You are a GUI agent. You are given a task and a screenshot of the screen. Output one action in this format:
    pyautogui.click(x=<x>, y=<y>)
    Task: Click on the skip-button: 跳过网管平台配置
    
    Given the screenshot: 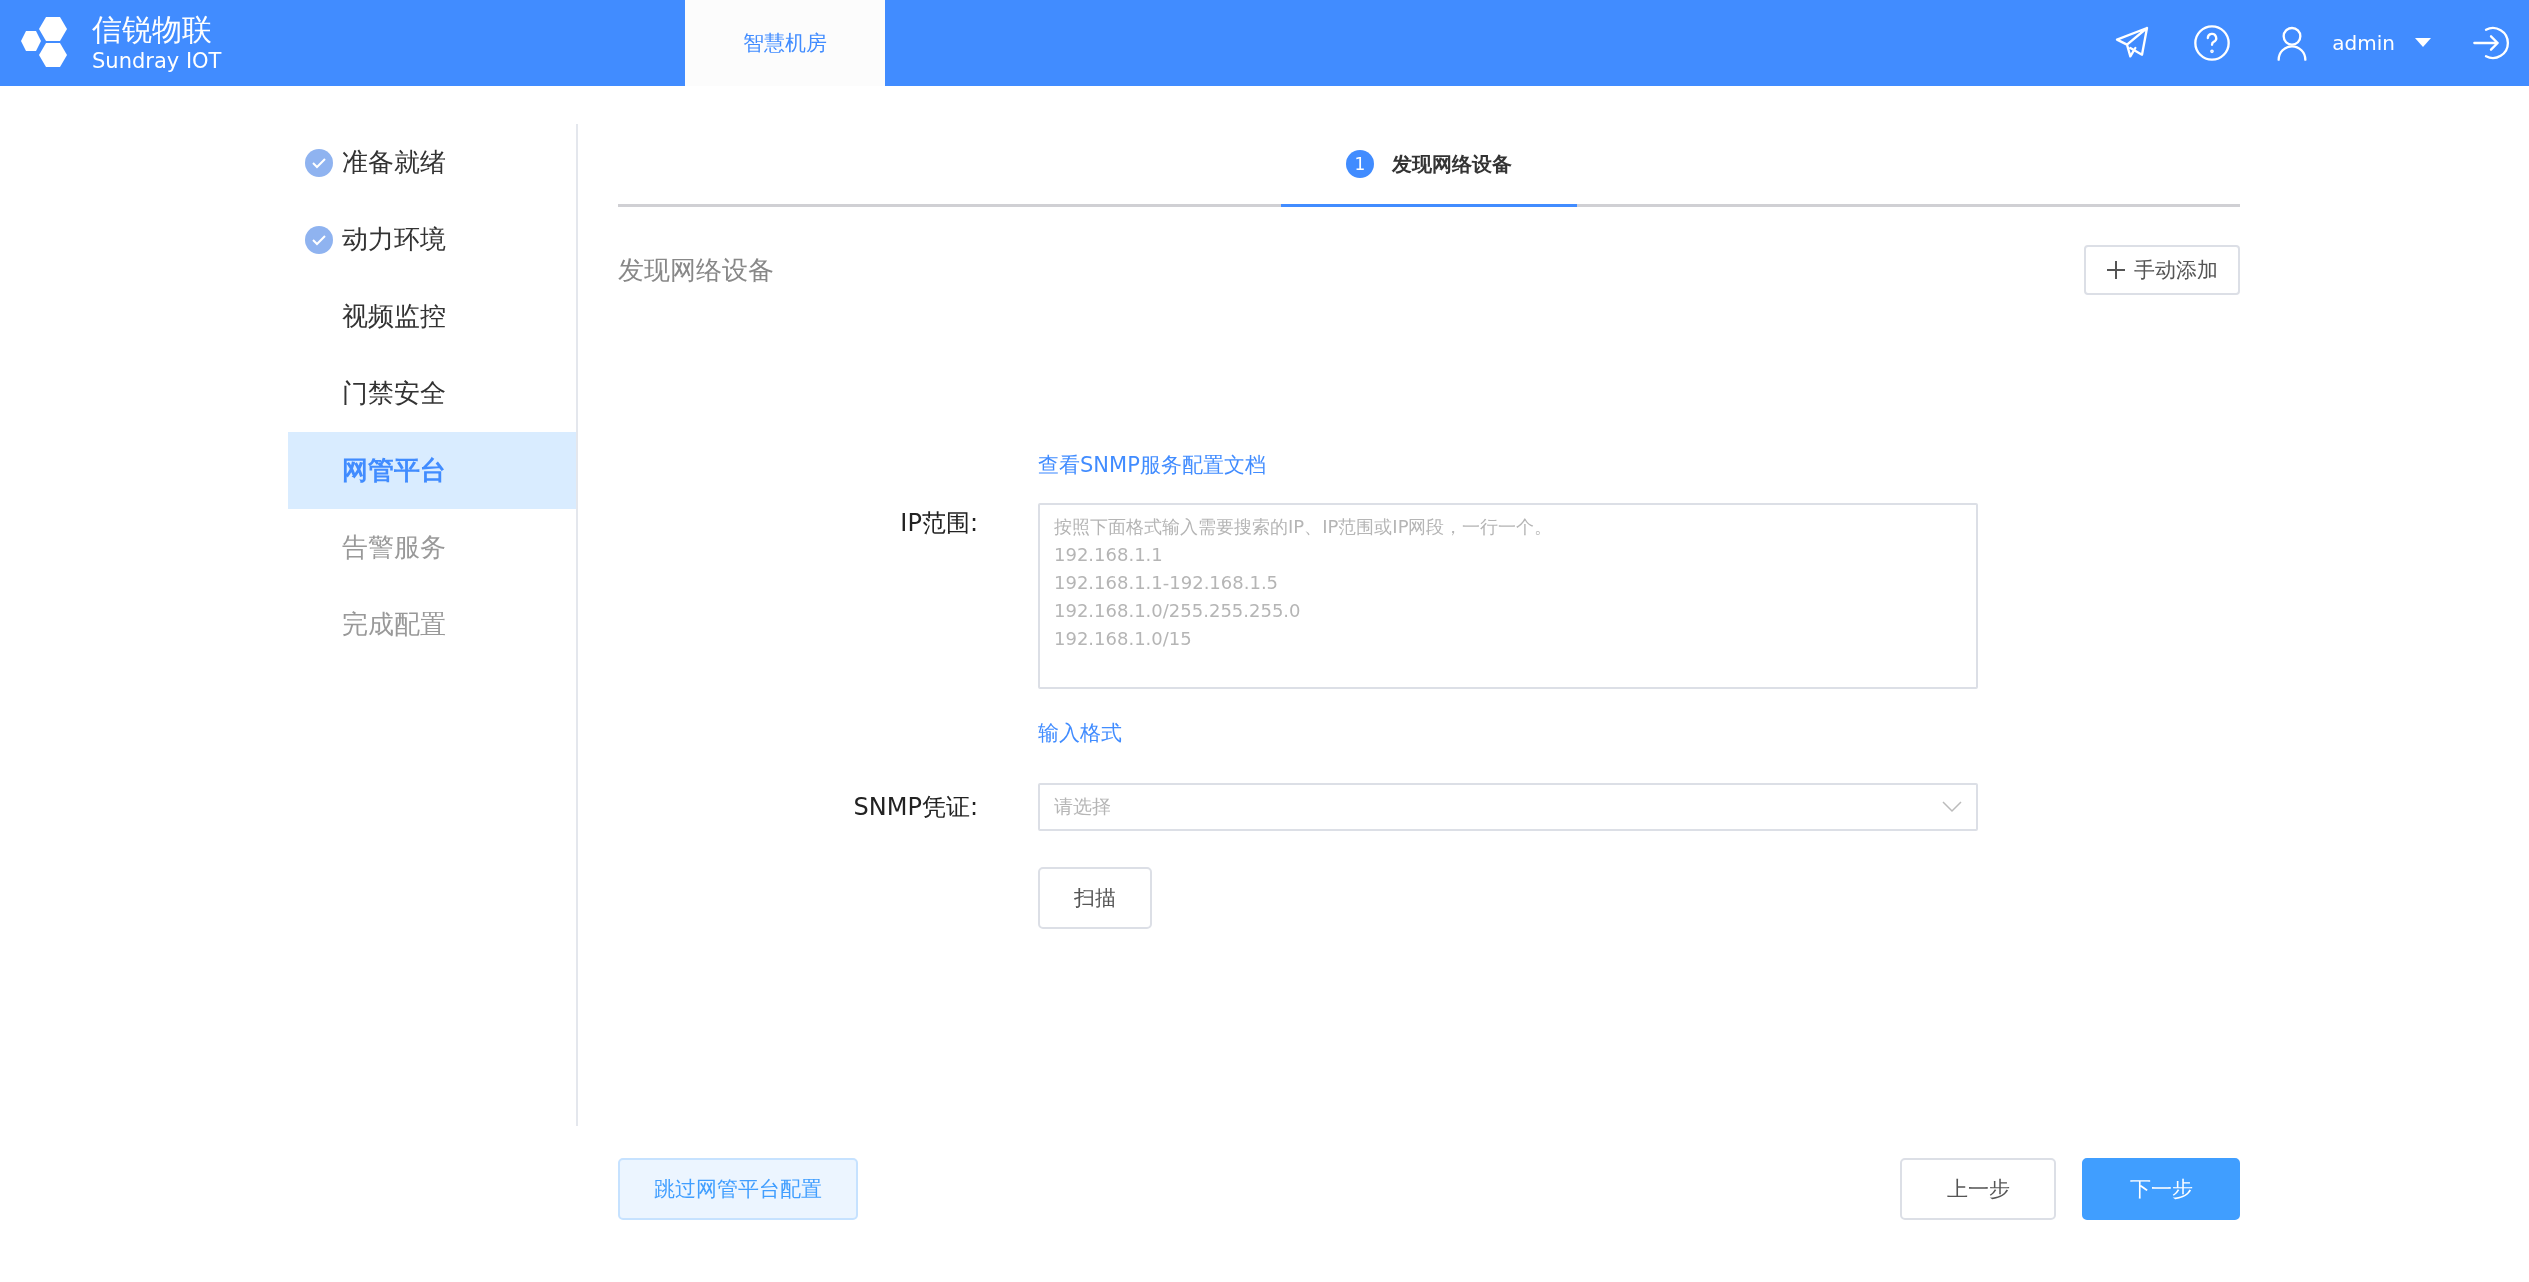 What is the action you would take?
    pyautogui.click(x=738, y=1189)
    